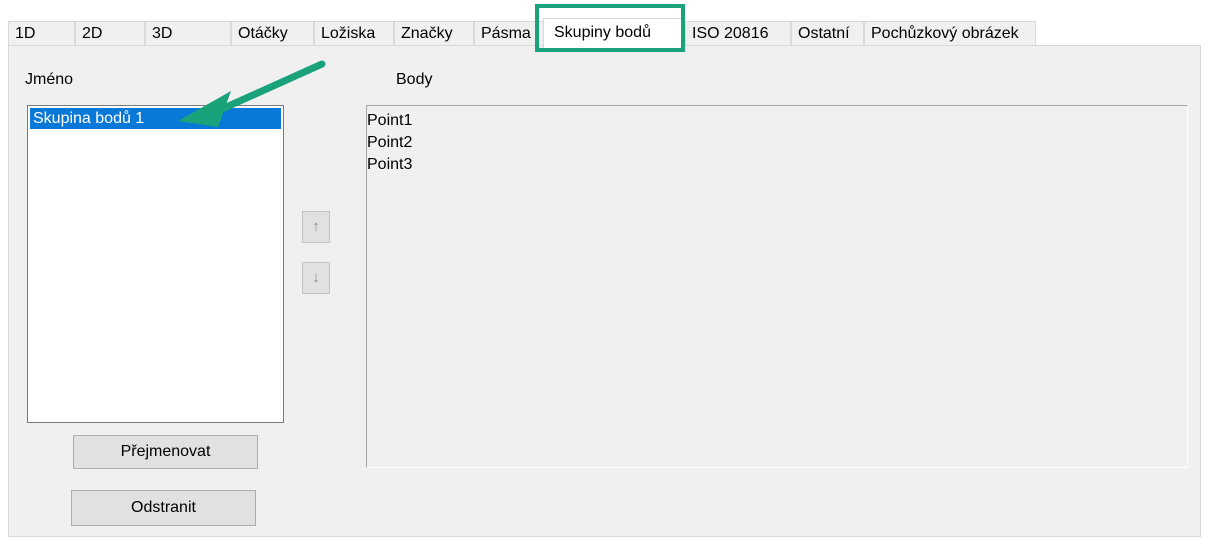 This screenshot has width=1210, height=545. I want to click on list-item: Skupina bodů 1, so click(155, 118).